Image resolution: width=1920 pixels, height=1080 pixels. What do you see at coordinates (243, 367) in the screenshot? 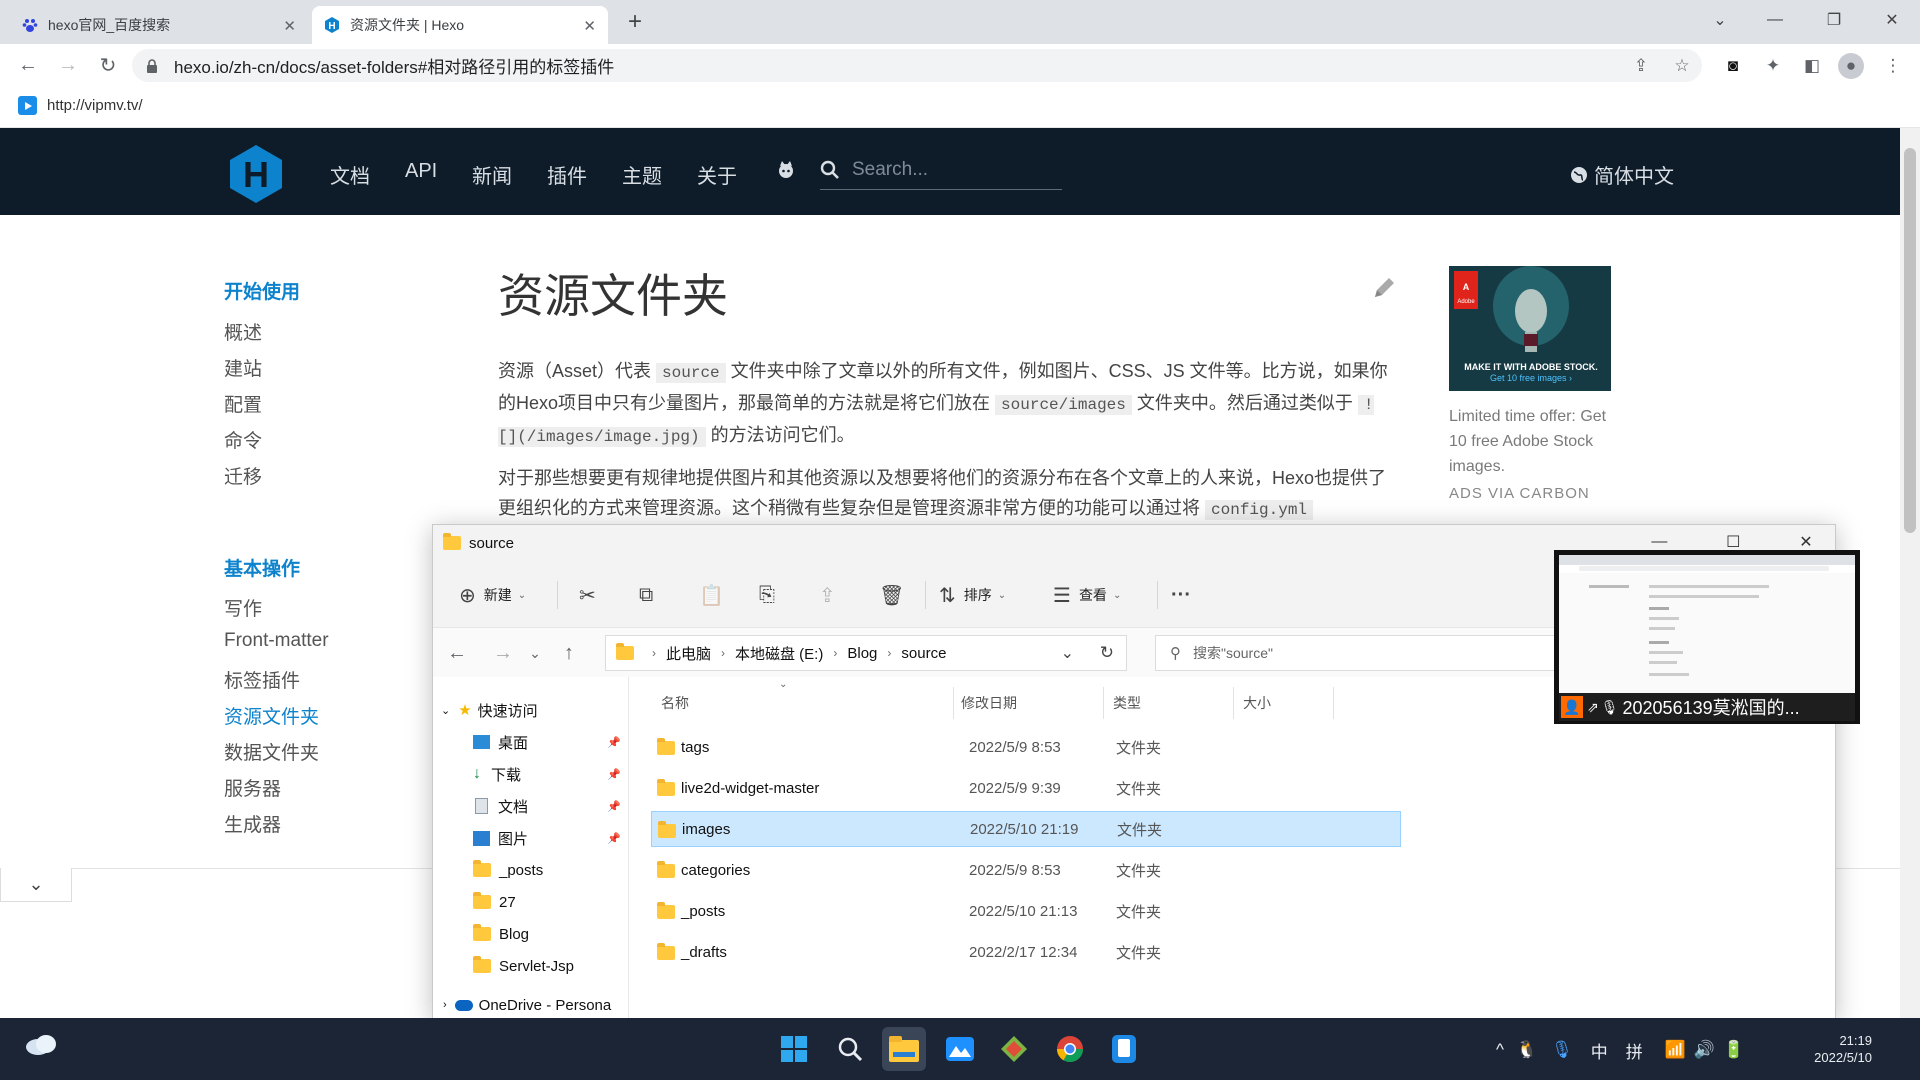
I see `sidebar-item-setup: 建站` at bounding box center [243, 367].